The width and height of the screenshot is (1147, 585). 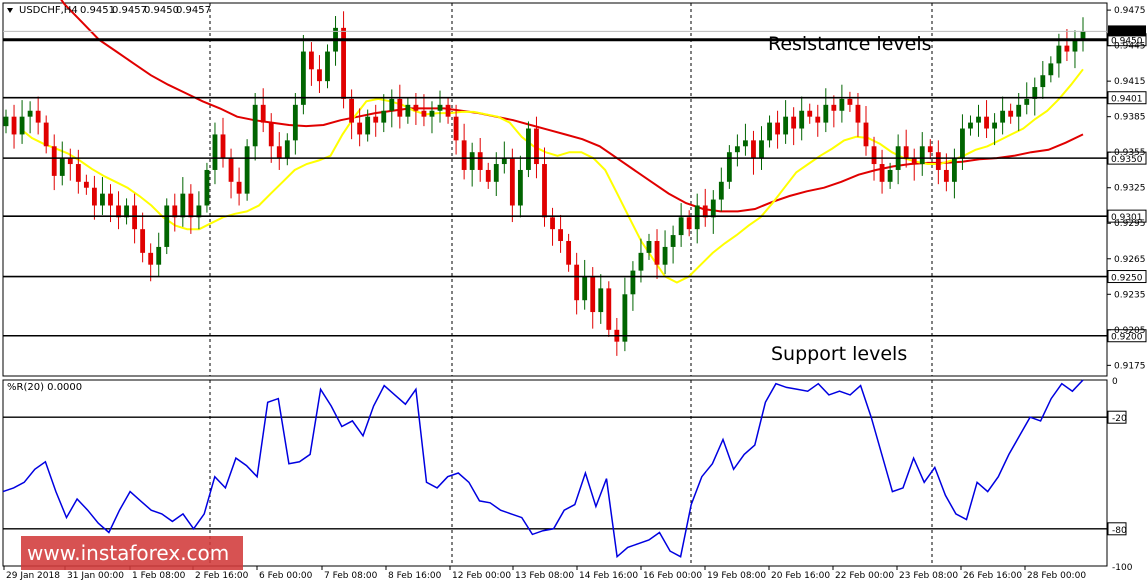 I want to click on x-tick-label-10: 16 Feb 00:00, so click(x=672, y=576).